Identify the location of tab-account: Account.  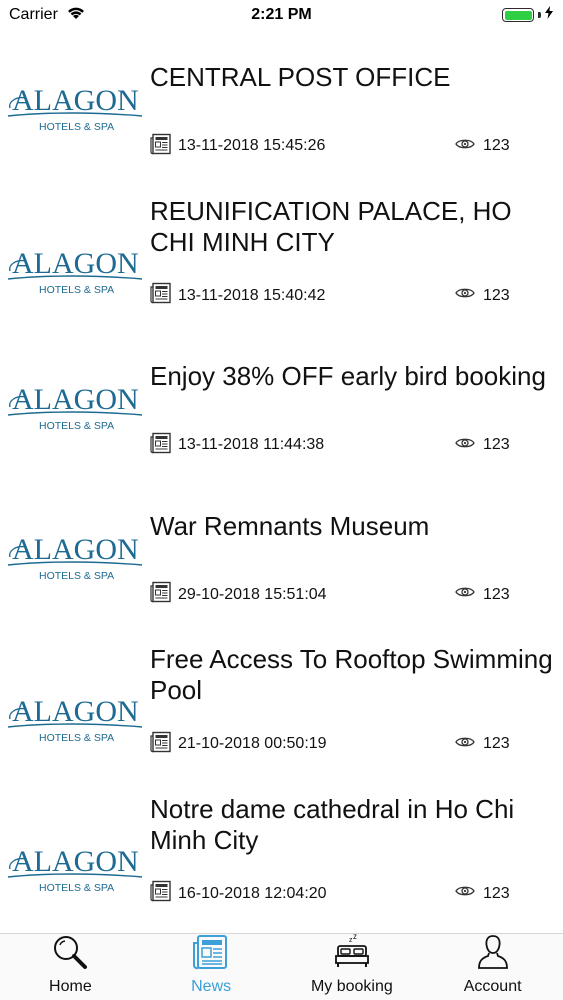
(492, 967).